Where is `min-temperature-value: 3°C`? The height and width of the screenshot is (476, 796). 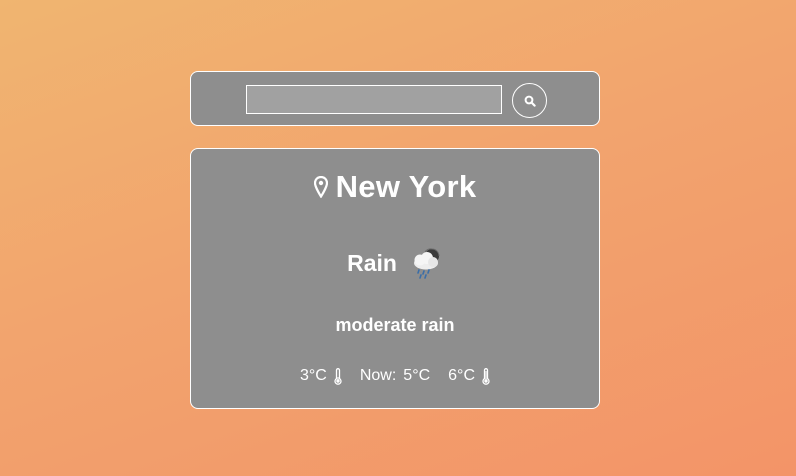 min-temperature-value: 3°C is located at coordinates (313, 375).